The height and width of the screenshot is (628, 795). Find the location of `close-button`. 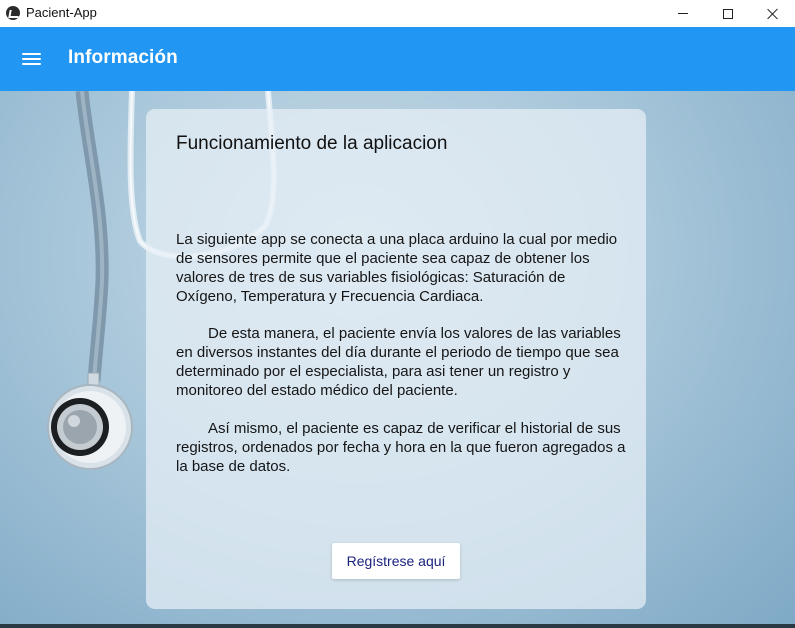

close-button is located at coordinates (772, 13).